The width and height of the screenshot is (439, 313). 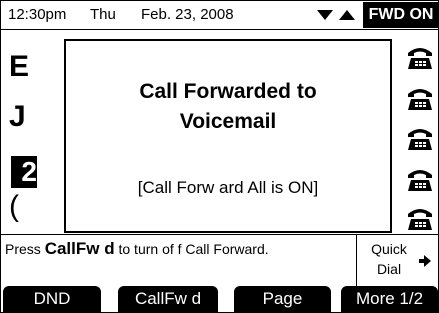 I want to click on status-date: Feb. 23, 2008, so click(x=187, y=14).